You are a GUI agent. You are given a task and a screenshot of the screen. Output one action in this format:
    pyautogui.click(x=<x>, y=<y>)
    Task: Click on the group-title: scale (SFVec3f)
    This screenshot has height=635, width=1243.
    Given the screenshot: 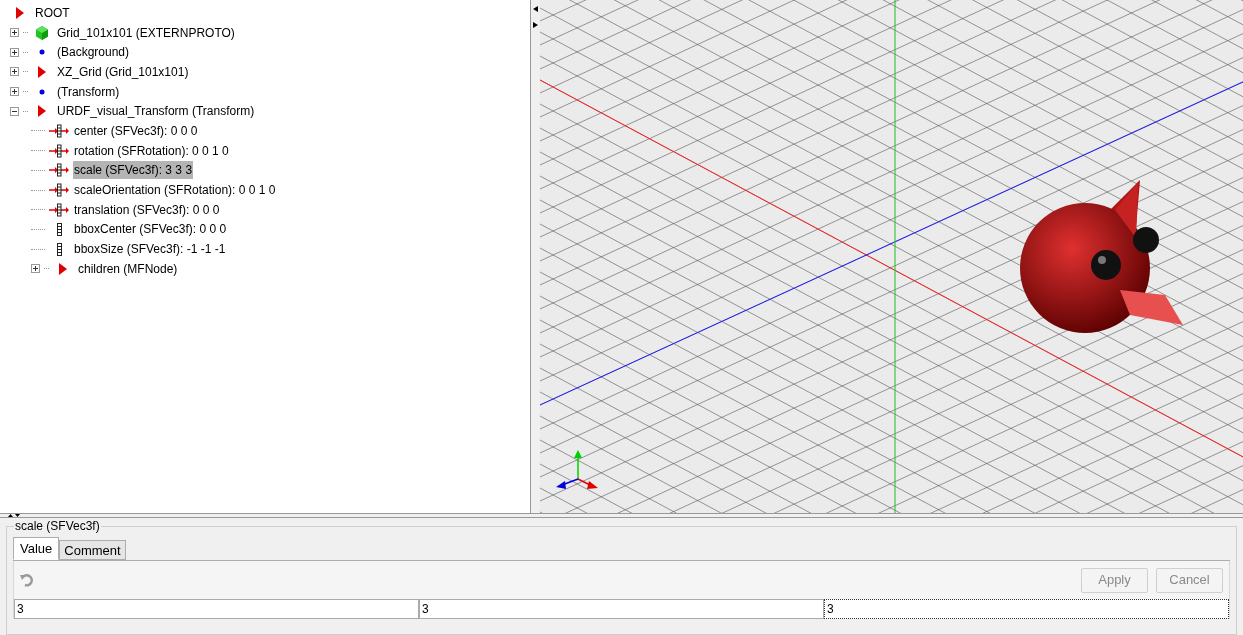 What is the action you would take?
    pyautogui.click(x=57, y=526)
    